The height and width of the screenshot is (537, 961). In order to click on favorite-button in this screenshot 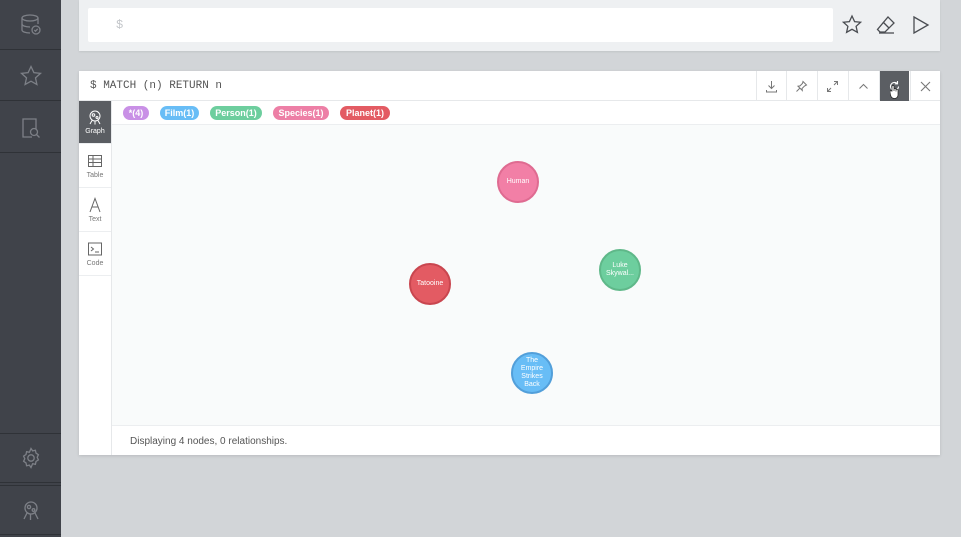, I will do `click(852, 25)`.